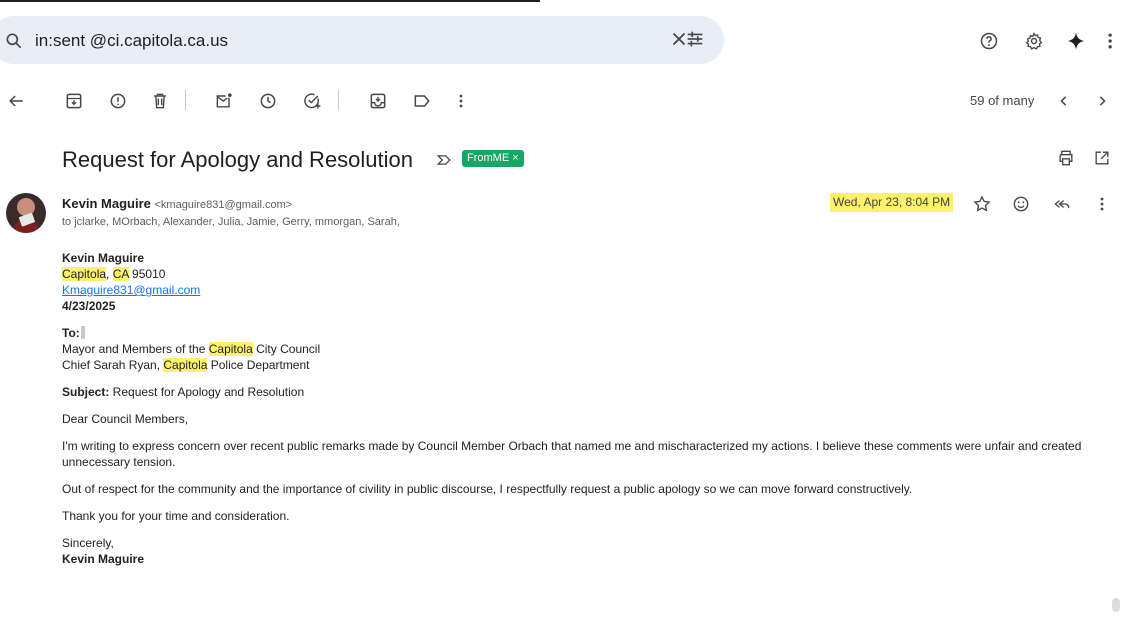  Describe the element at coordinates (71, 333) in the screenshot. I see `to-label: To:` at that location.